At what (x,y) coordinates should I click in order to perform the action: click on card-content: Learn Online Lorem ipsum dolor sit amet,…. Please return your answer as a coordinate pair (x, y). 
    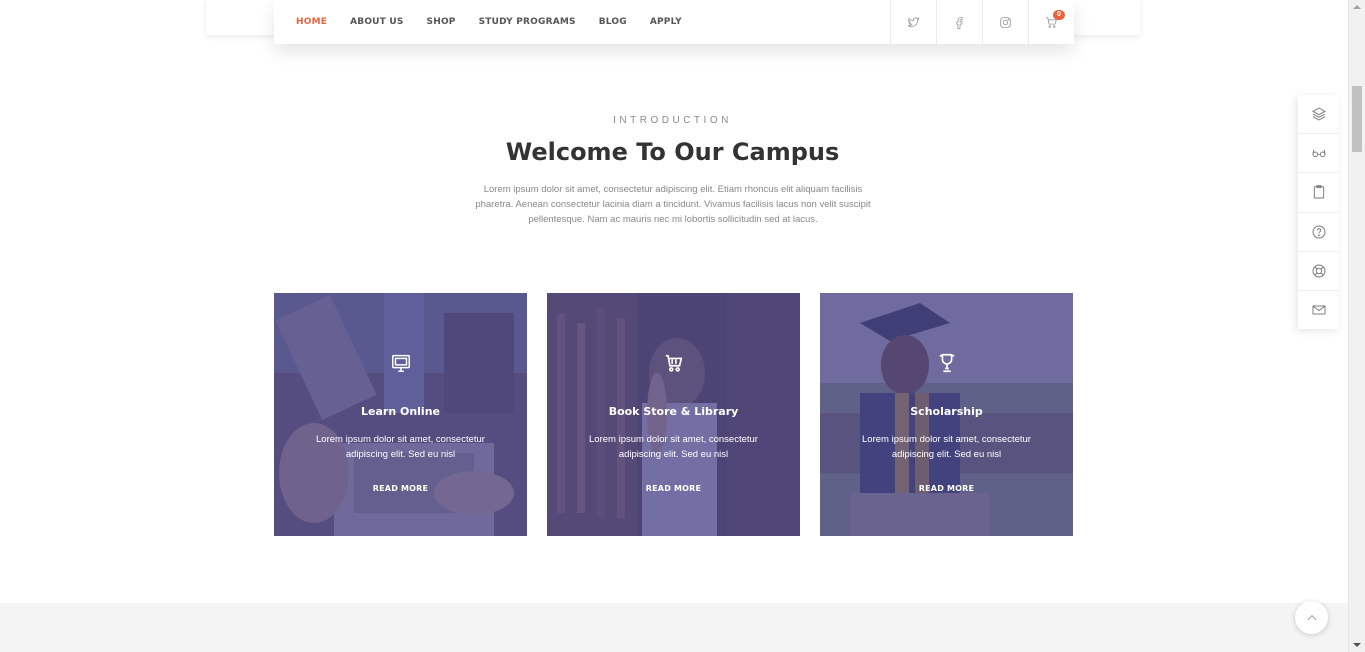
    Looking at the image, I should click on (400, 414).